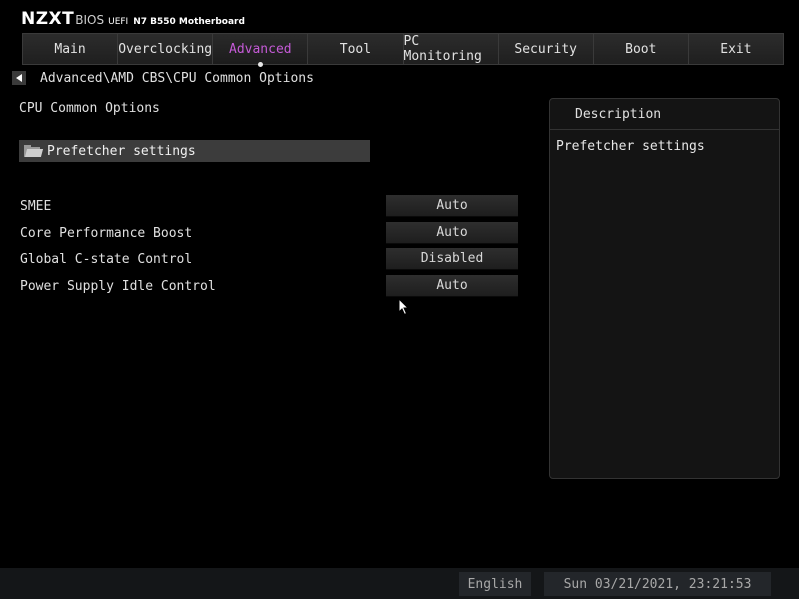 This screenshot has width=799, height=599. Describe the element at coordinates (106, 259) in the screenshot. I see `setting-label: Global C-state Control` at that location.